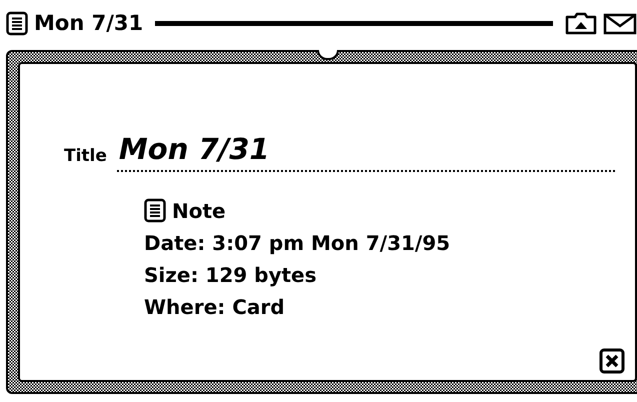  I want to click on detail-line: Date: 3:07 pm Mon 7/31/95, so click(298, 243).